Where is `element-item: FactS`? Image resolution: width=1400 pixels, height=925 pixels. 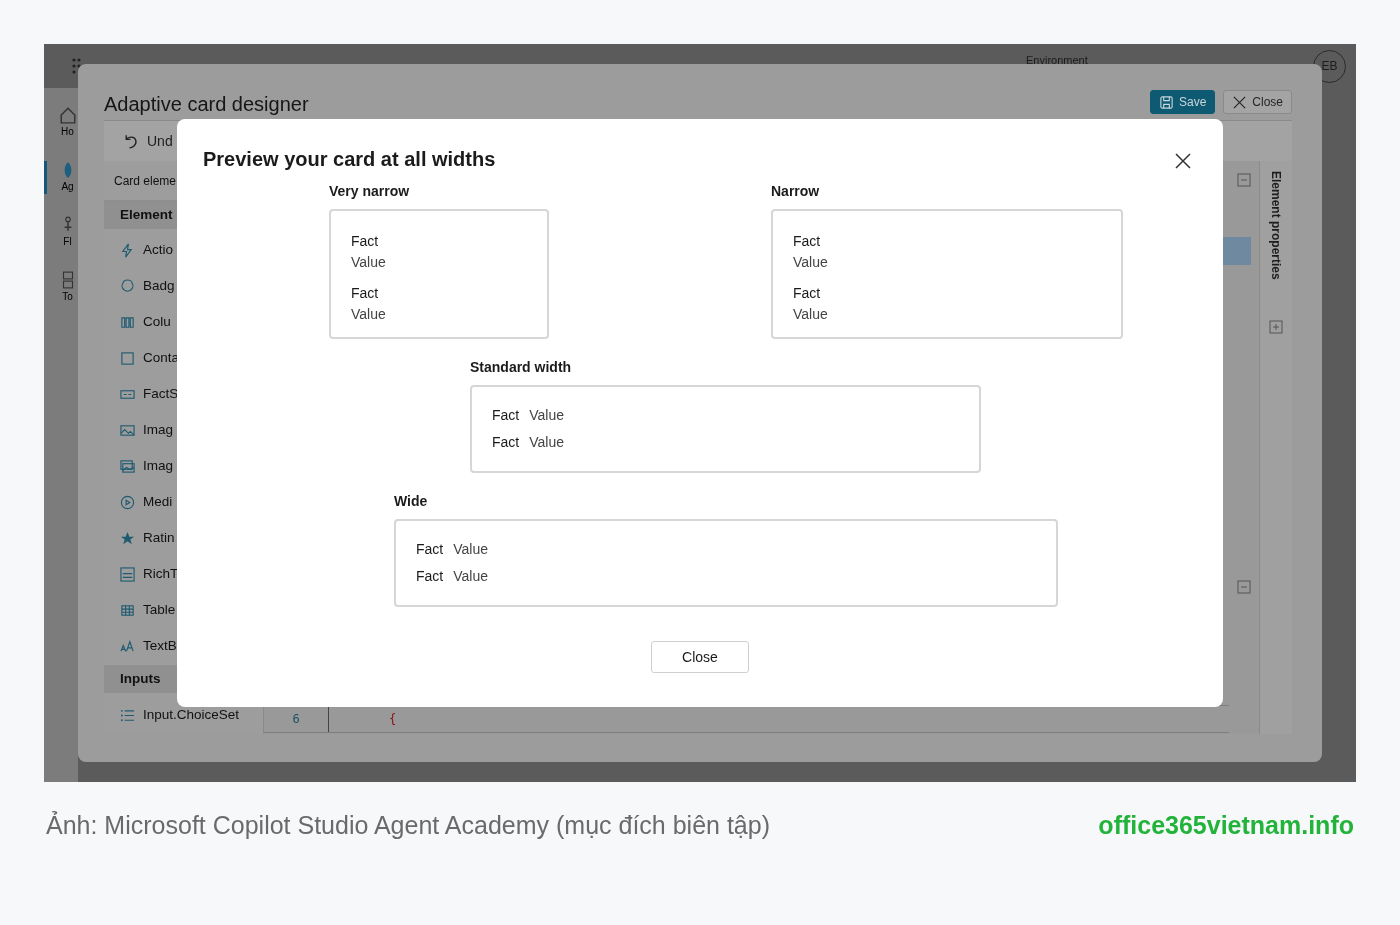
element-item: FactS is located at coordinates (183, 394).